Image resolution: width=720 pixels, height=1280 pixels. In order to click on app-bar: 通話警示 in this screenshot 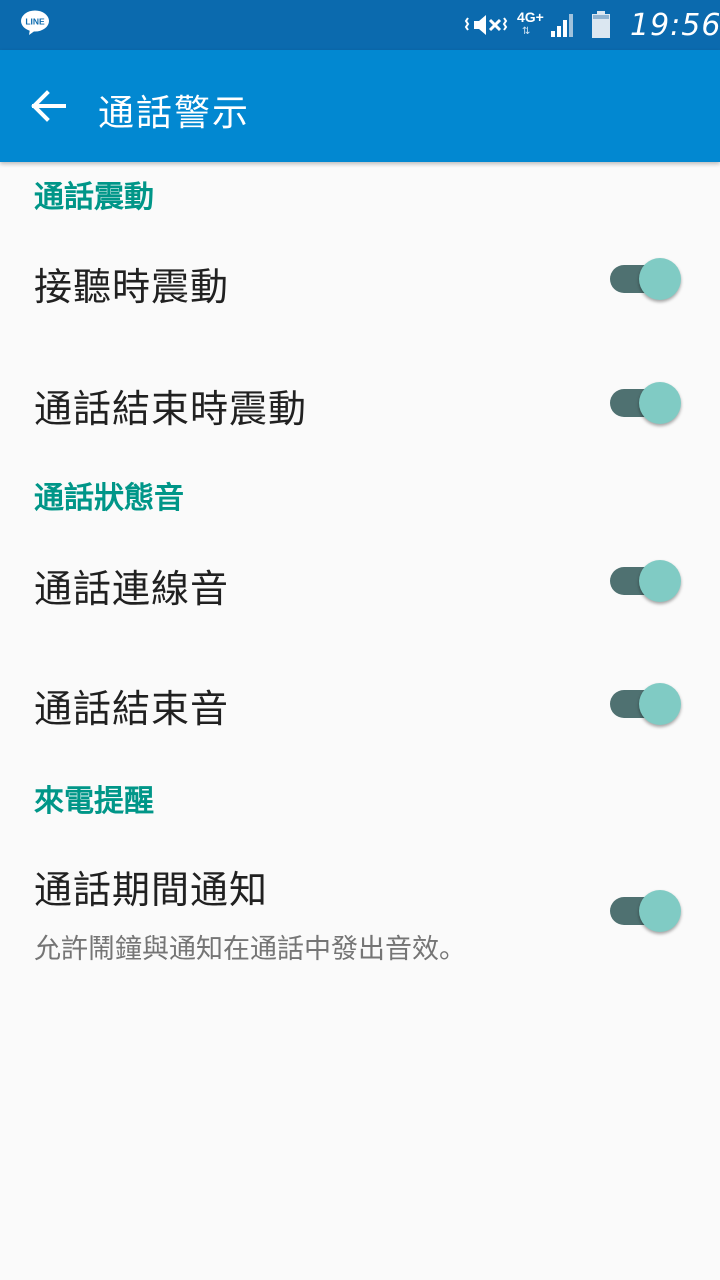, I will do `click(360, 106)`.